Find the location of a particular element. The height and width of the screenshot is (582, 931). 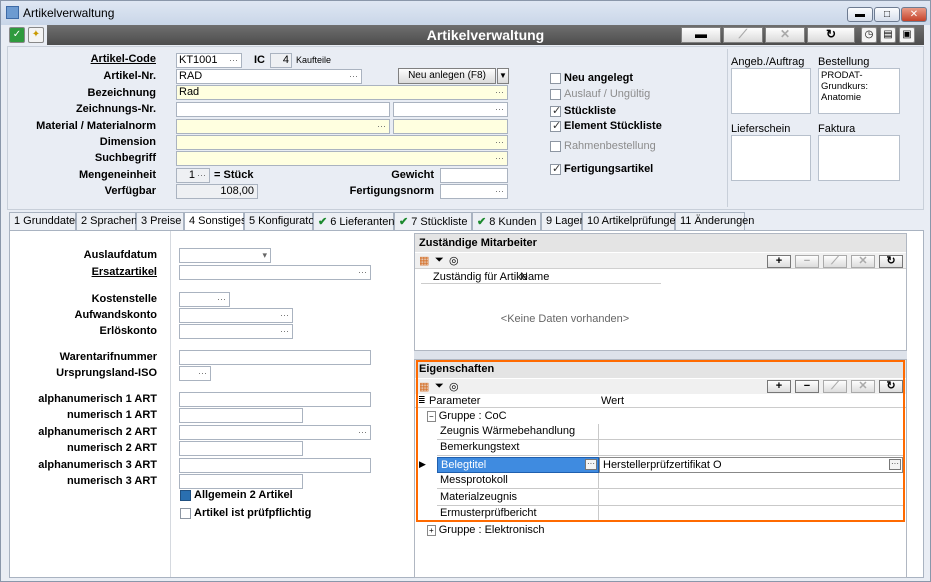

tab-10: 10 Artikelprüfungen is located at coordinates (632, 221).